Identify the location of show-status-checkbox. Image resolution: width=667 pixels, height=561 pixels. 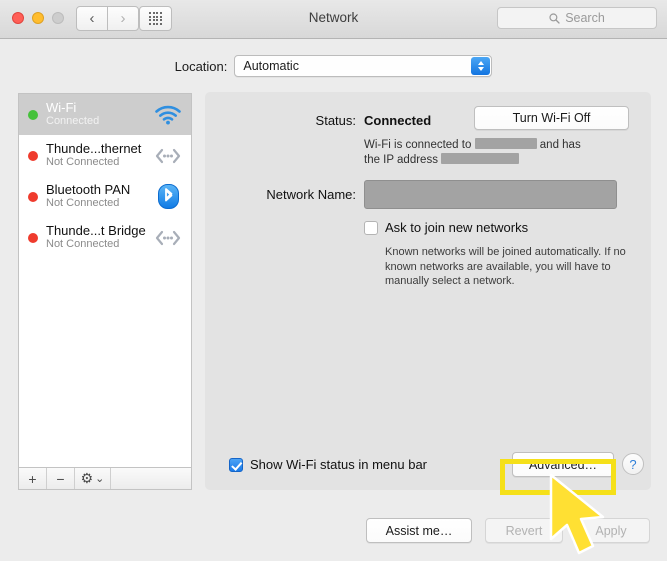
(236, 464).